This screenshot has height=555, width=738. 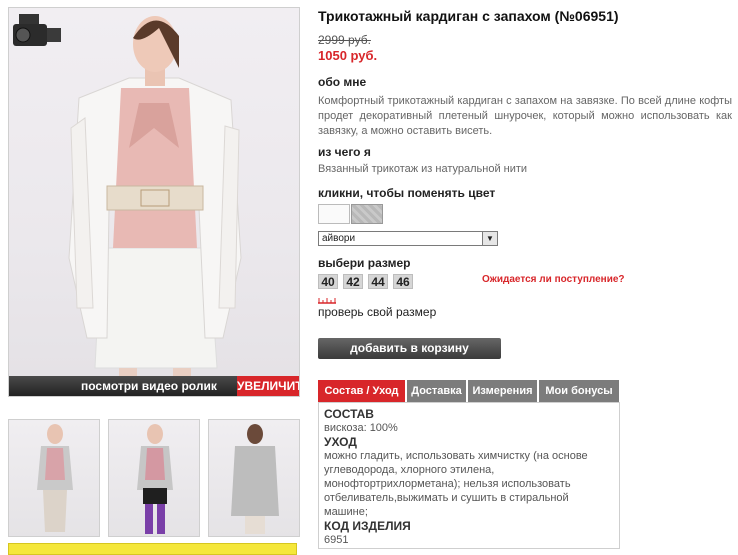 I want to click on tab-my-bonuses: Мои бонусы, so click(x=579, y=391).